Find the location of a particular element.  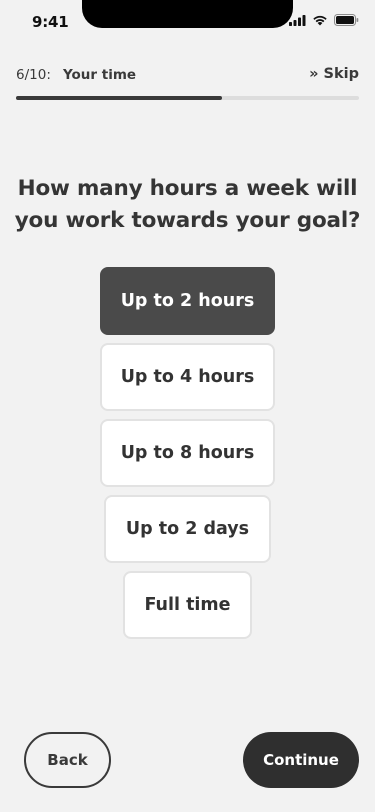

progress-bar is located at coordinates (187, 98).